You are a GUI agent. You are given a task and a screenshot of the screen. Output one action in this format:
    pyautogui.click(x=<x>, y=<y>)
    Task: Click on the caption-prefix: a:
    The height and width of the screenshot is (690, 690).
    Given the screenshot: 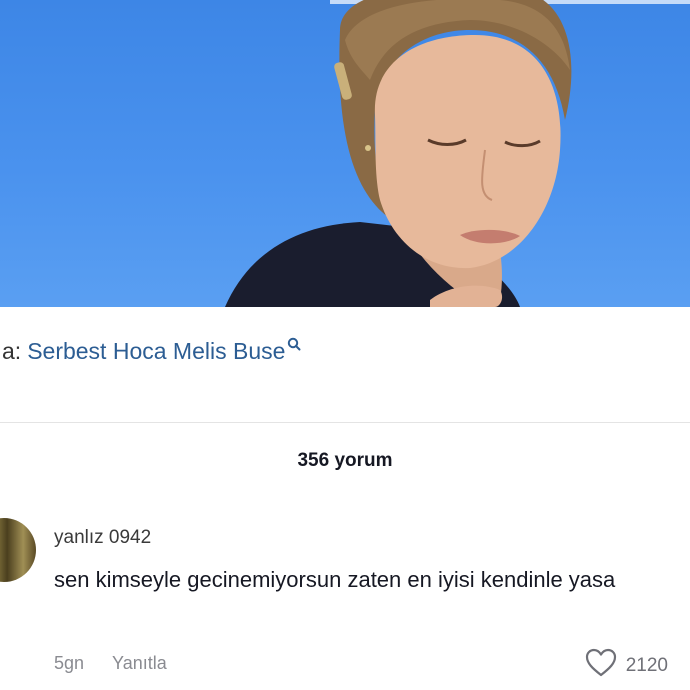 What is the action you would take?
    pyautogui.click(x=12, y=351)
    